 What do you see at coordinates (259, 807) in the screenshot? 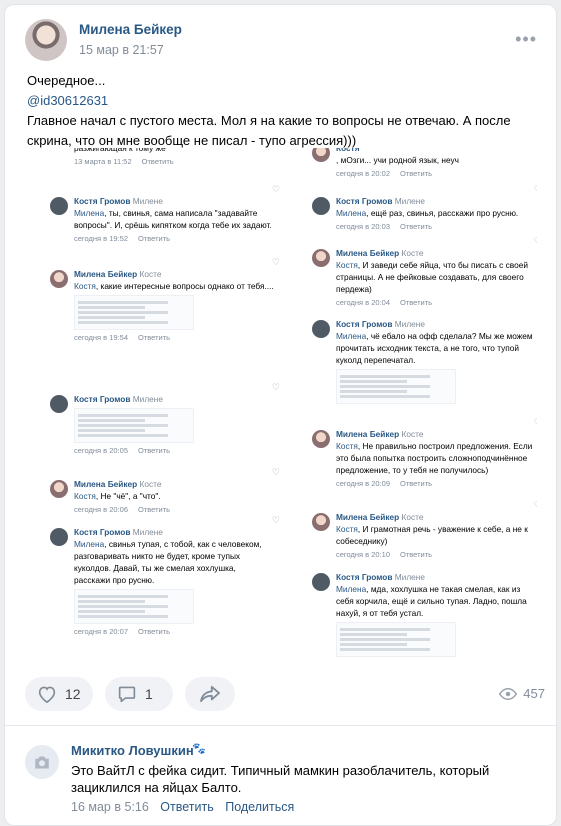
I see `share-link: Поделиться` at bounding box center [259, 807].